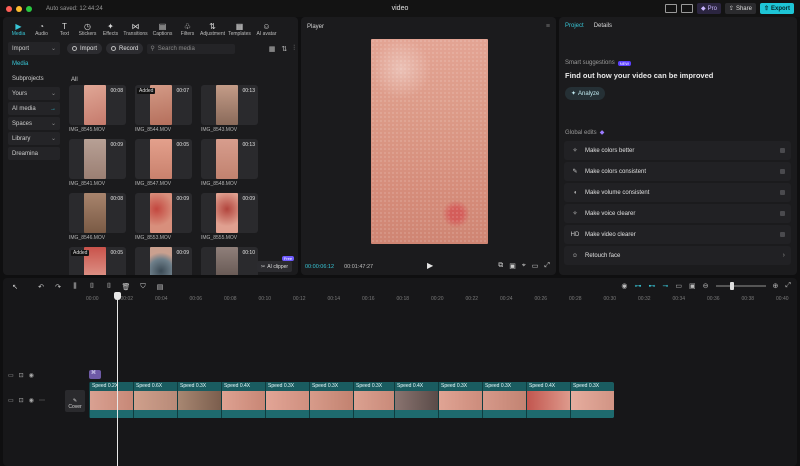  I want to click on zoom-out-icon: ⊖, so click(706, 286).